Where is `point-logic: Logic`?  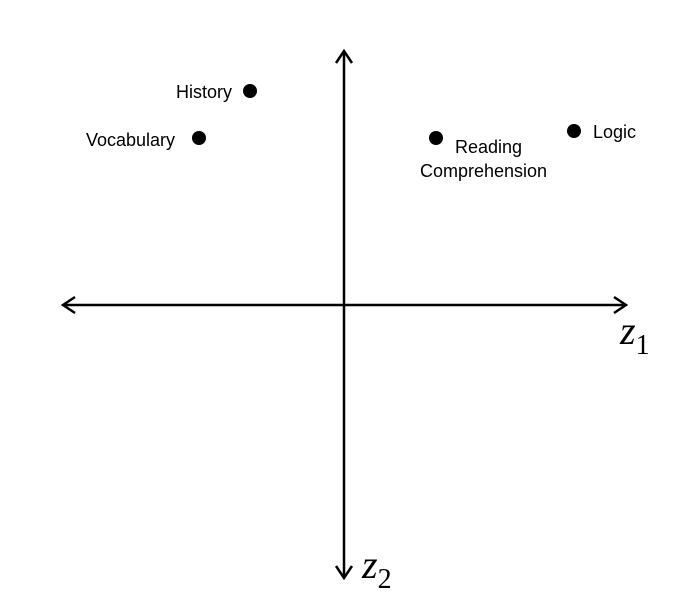 point-logic: Logic is located at coordinates (601, 132).